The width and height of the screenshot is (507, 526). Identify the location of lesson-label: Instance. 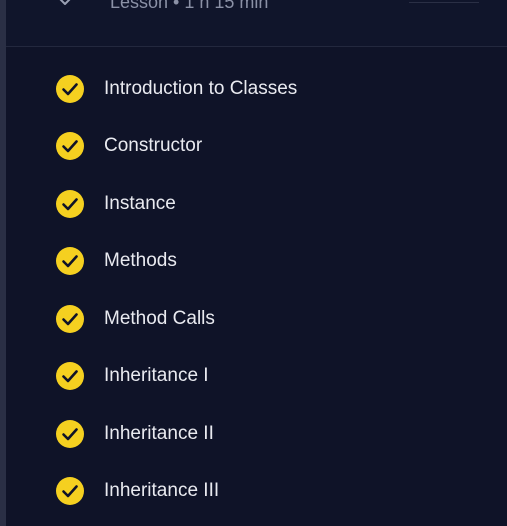
(140, 203).